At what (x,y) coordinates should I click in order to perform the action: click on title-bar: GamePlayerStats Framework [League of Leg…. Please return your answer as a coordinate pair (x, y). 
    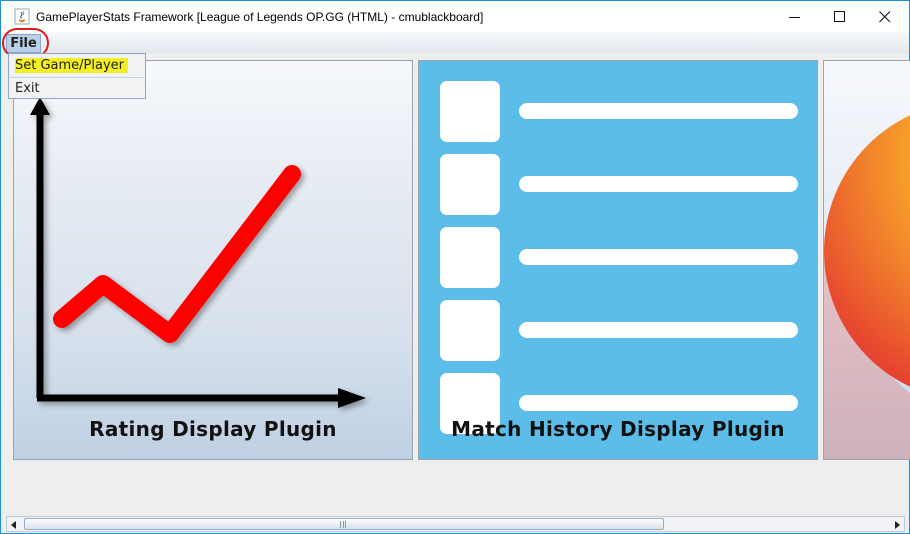
    Looking at the image, I should click on (455, 16).